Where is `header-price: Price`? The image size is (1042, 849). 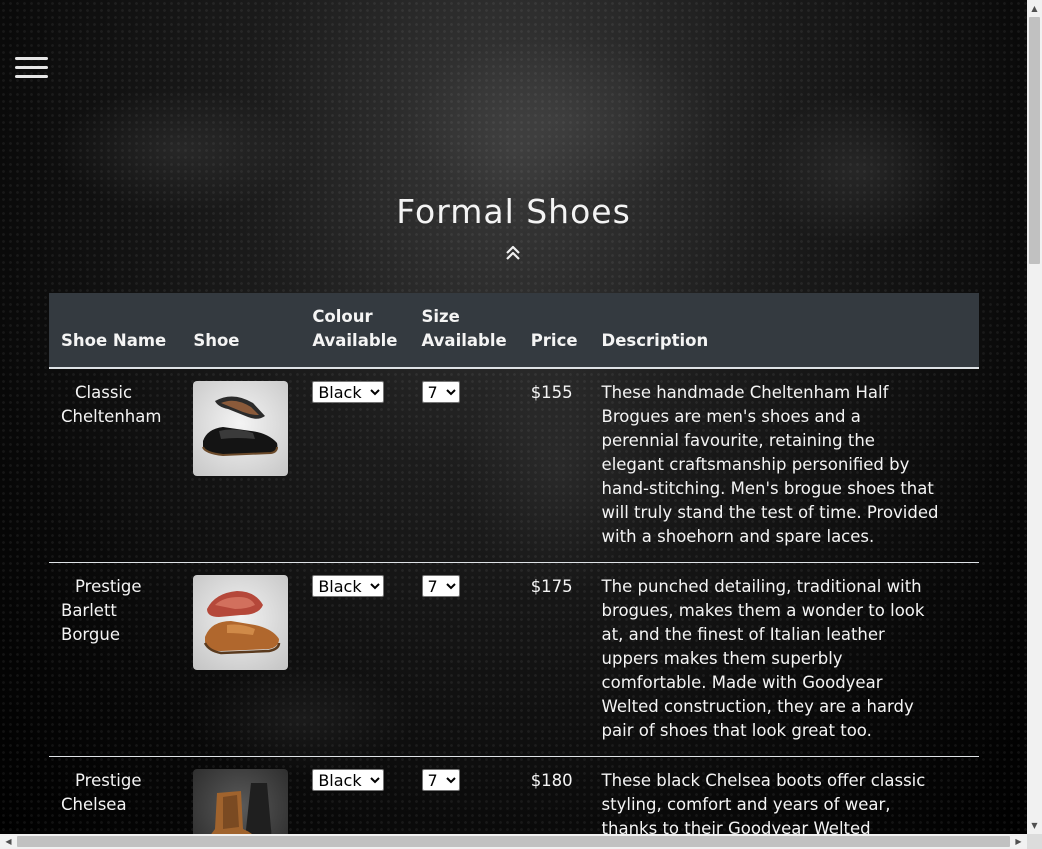
header-price: Price is located at coordinates (554, 331).